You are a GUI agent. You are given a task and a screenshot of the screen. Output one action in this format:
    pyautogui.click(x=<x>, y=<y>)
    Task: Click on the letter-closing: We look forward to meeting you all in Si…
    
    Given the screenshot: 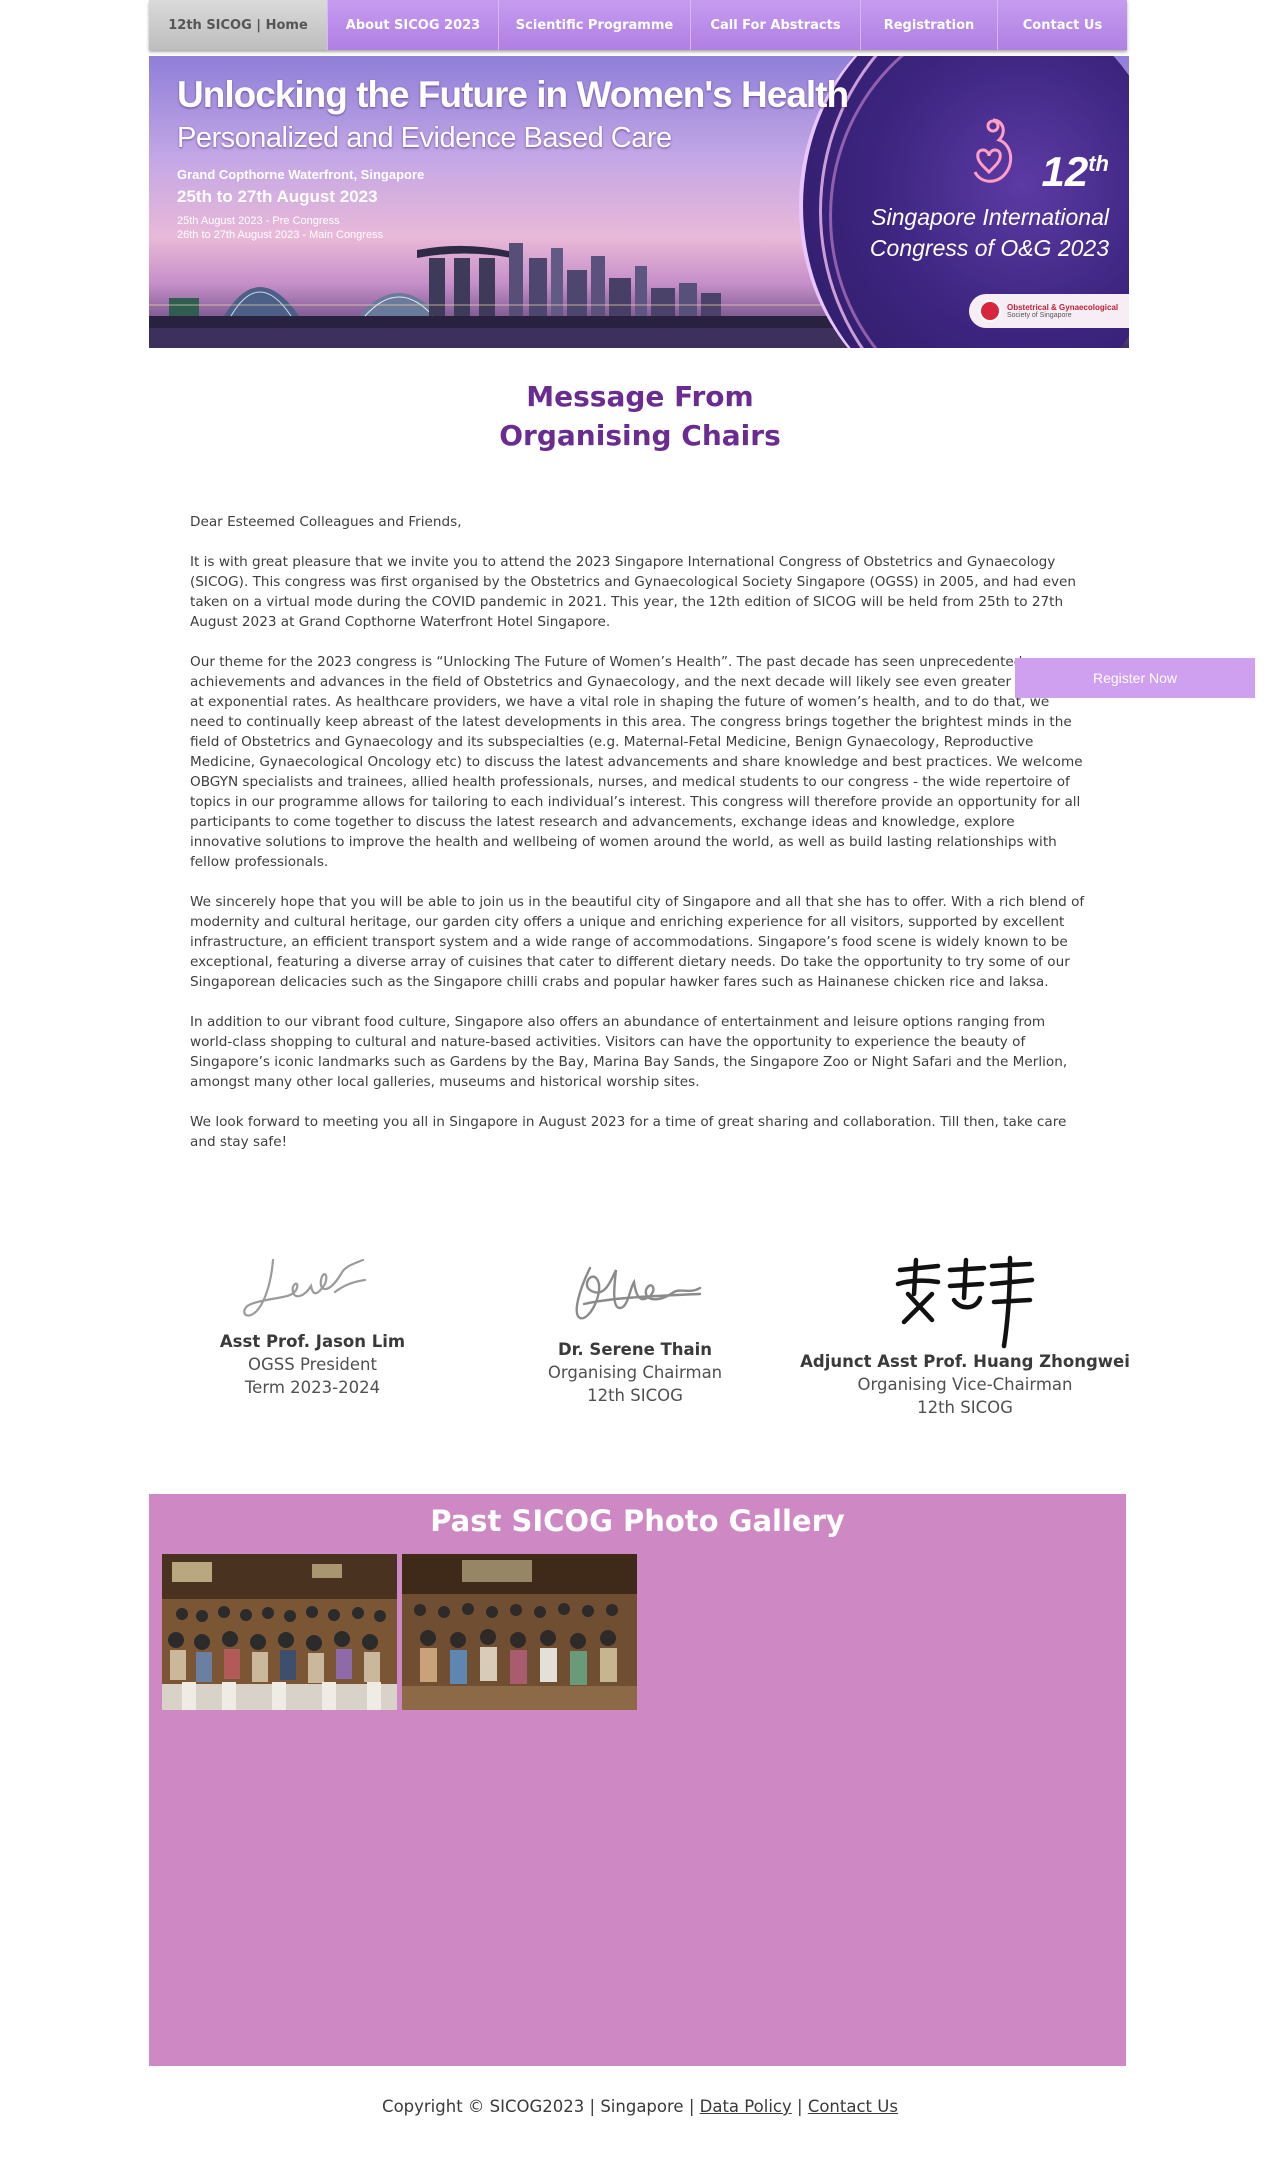 What is the action you would take?
    pyautogui.click(x=628, y=1132)
    